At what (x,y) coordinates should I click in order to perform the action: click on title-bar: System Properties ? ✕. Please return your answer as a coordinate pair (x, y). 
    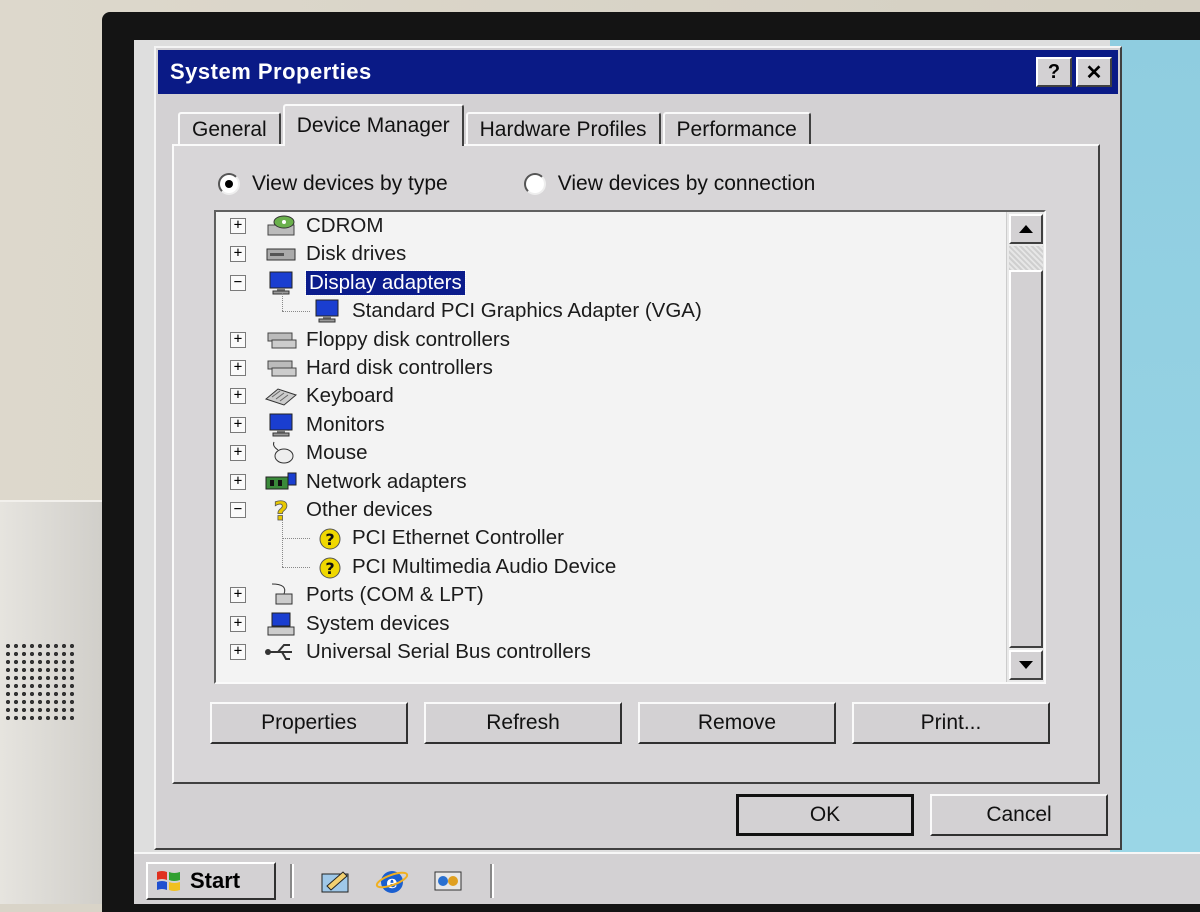
    Looking at the image, I should click on (638, 72).